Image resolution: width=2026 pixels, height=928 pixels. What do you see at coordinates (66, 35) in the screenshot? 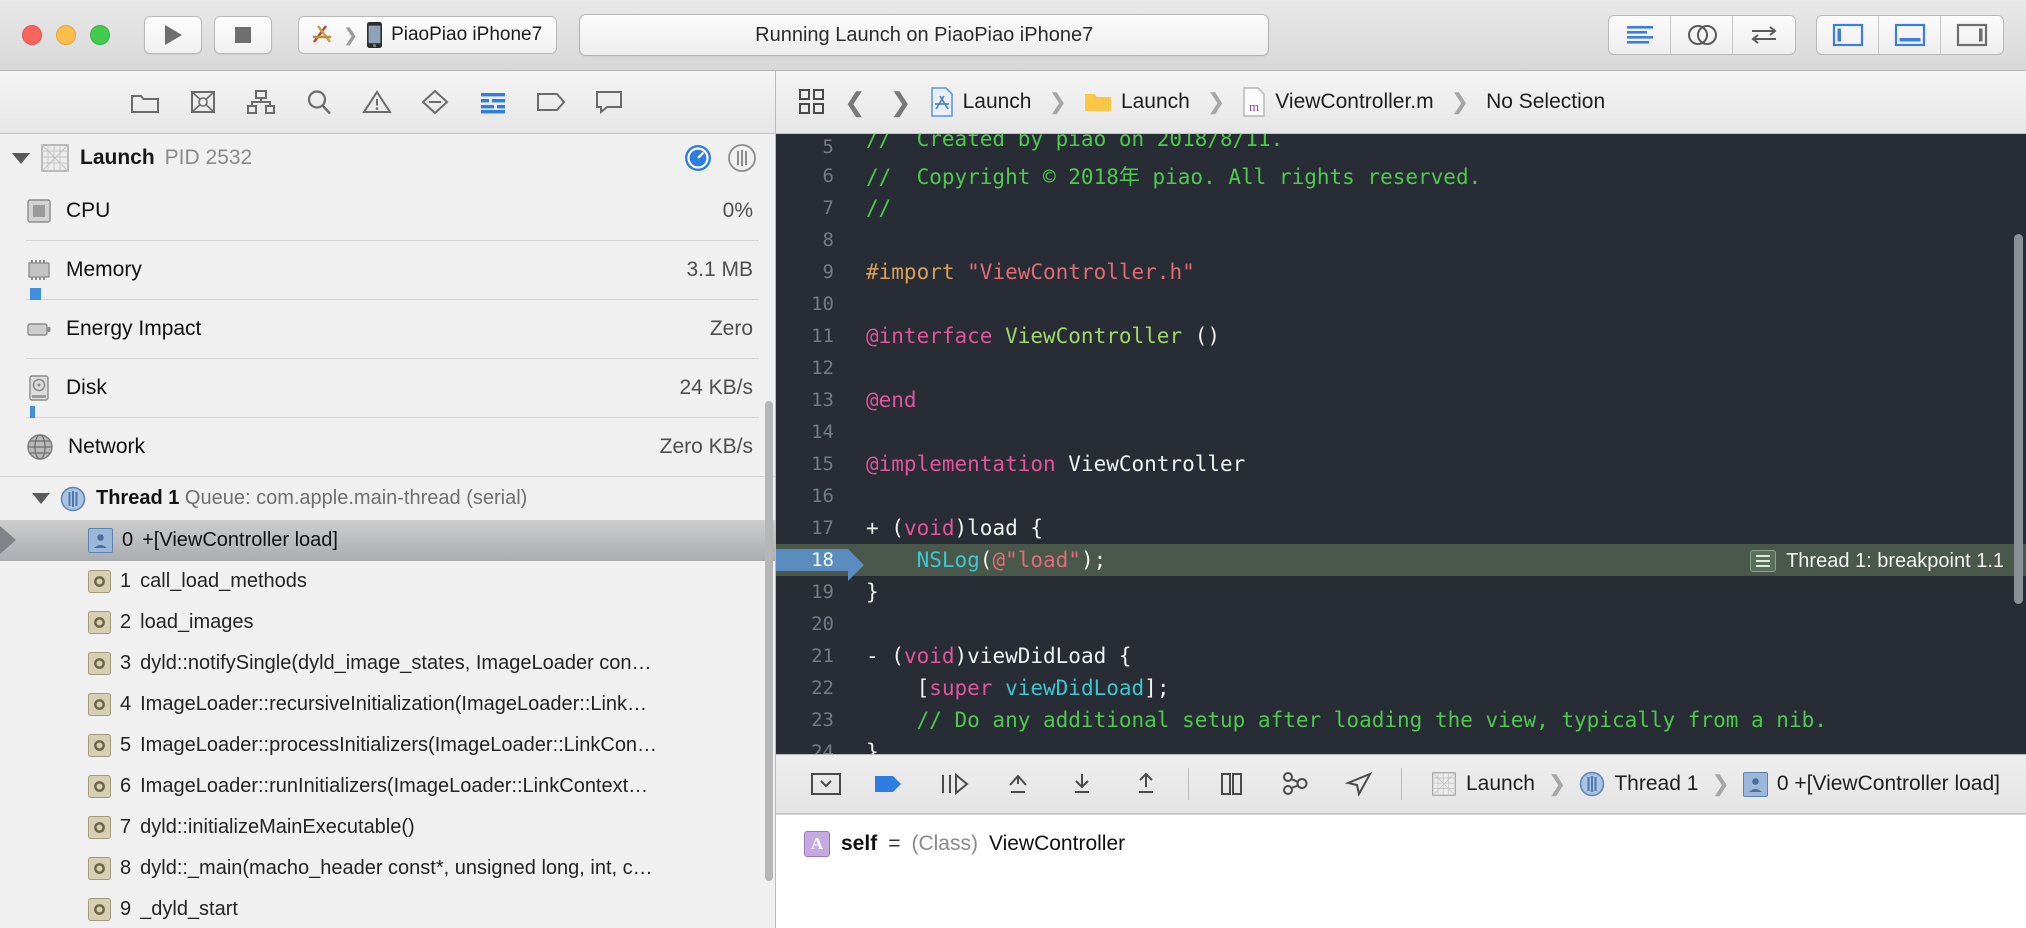
I see `minimize-window-button` at bounding box center [66, 35].